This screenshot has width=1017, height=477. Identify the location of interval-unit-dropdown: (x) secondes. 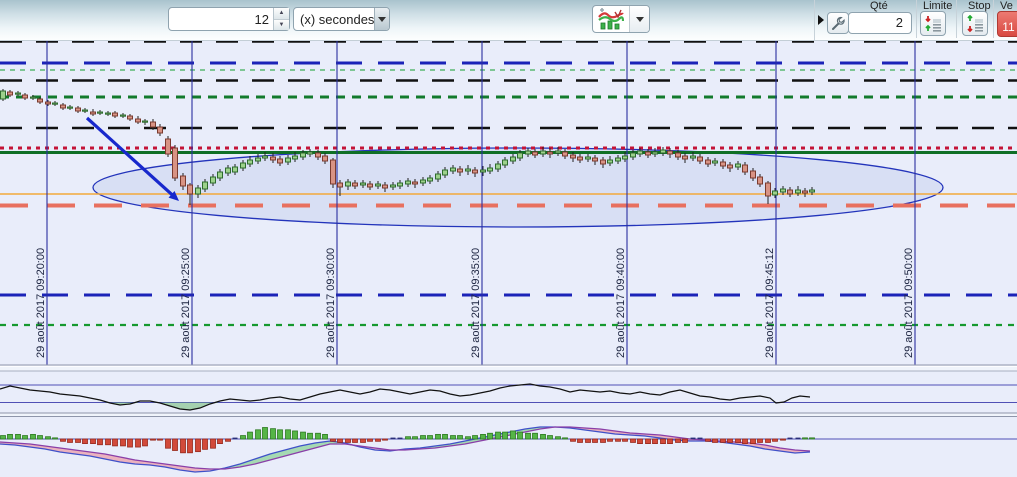
(341, 19).